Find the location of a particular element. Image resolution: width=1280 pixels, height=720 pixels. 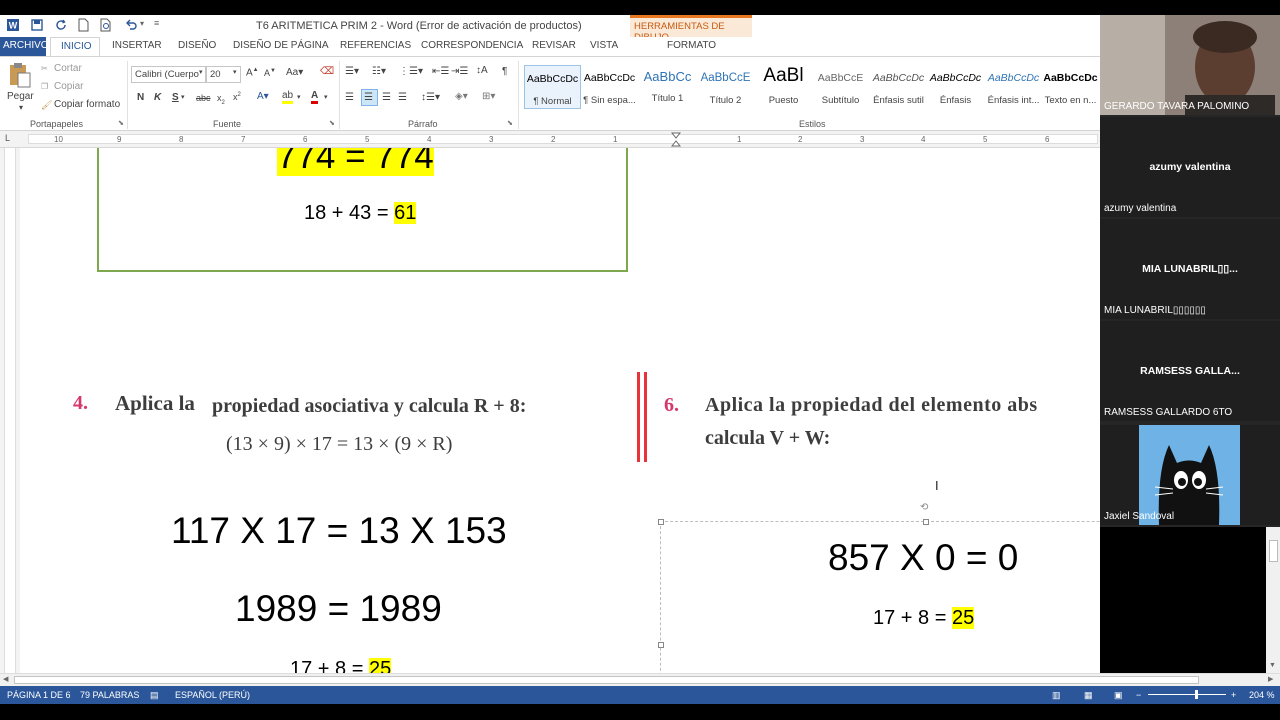

change-case-icon: Aa▾ is located at coordinates (294, 72).